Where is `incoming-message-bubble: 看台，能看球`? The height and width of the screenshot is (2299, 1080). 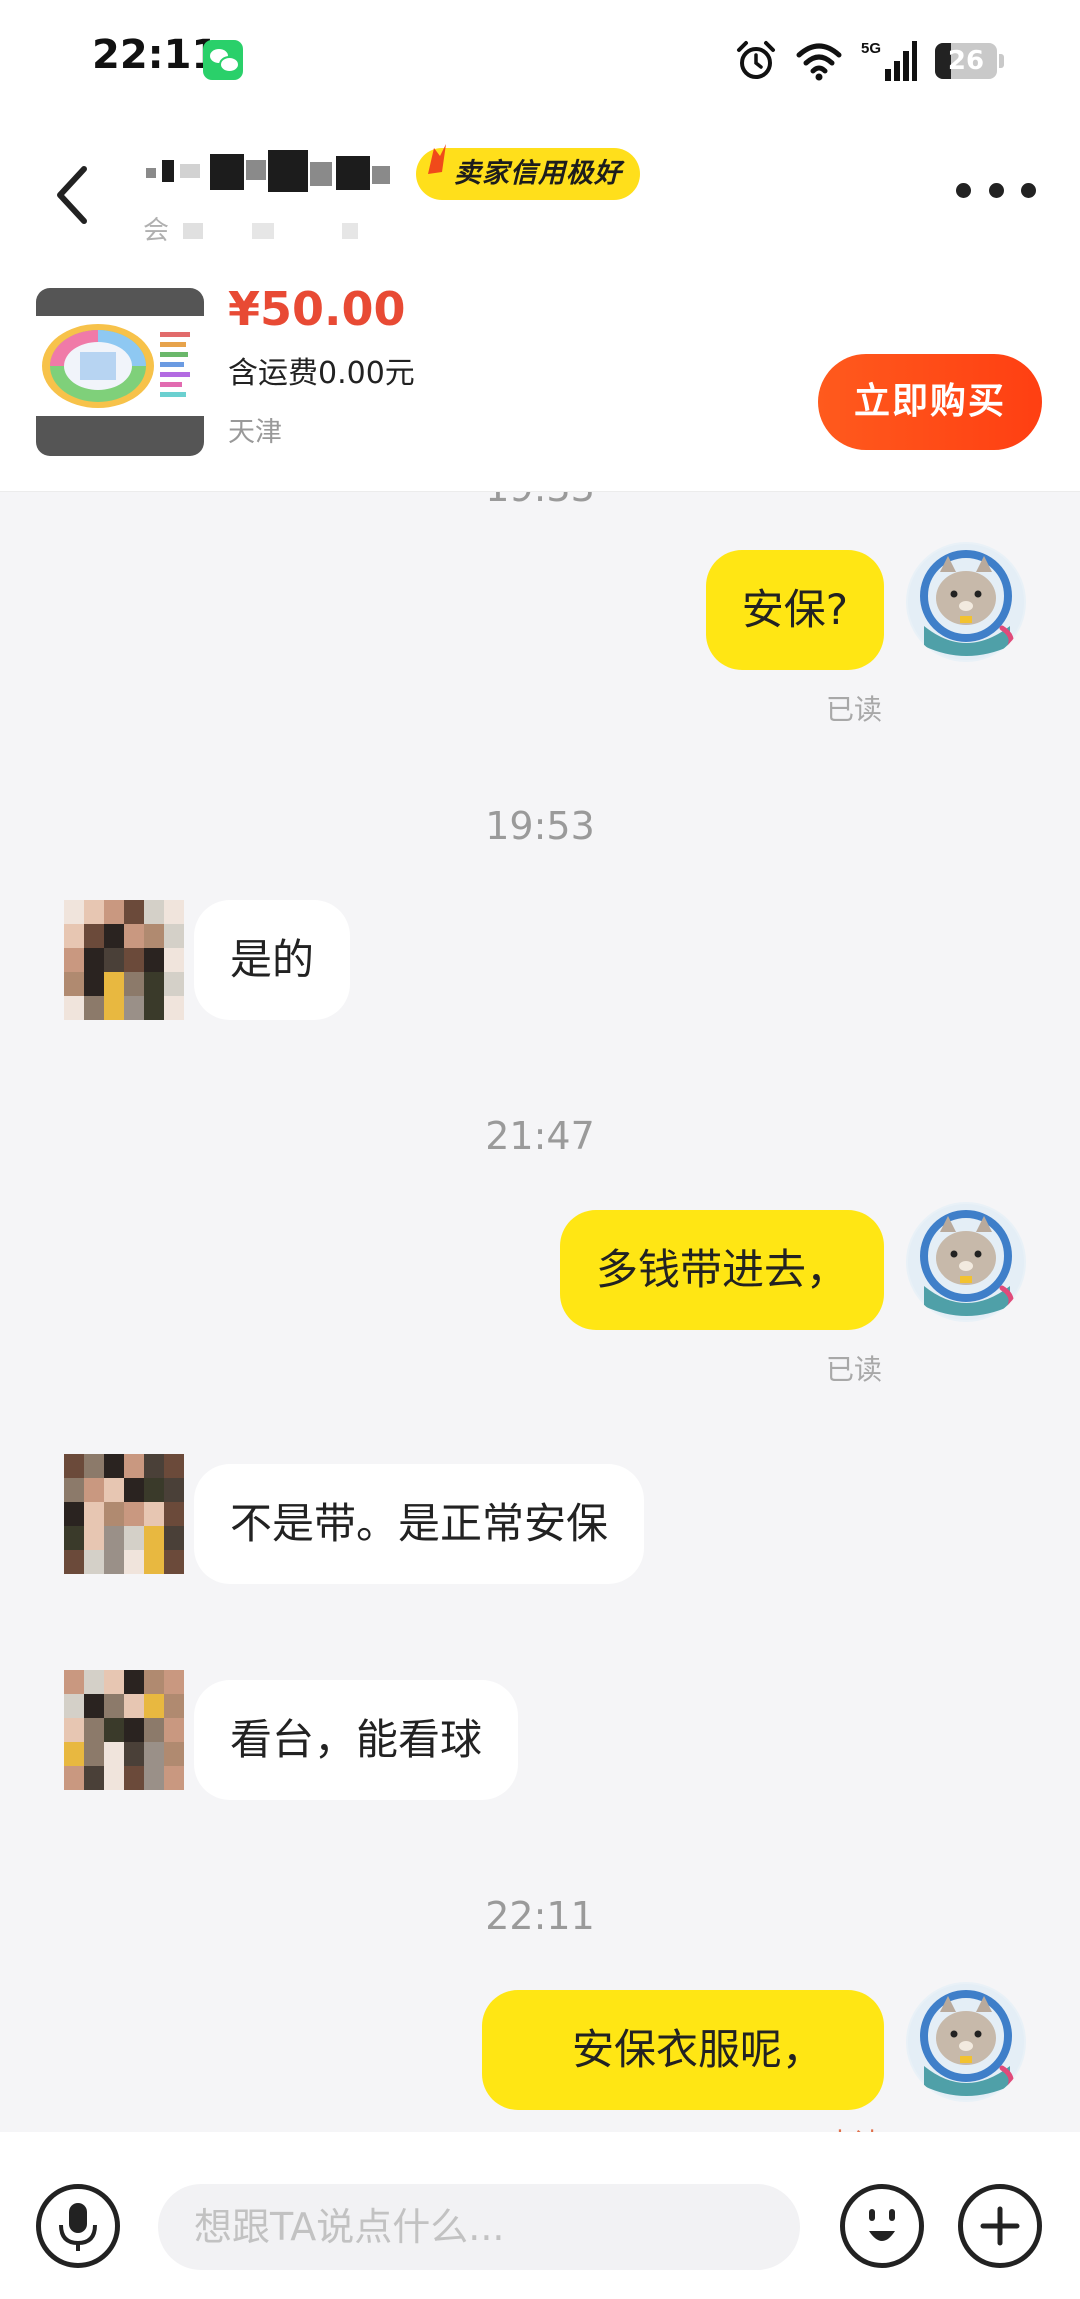 incoming-message-bubble: 看台，能看球 is located at coordinates (356, 1740).